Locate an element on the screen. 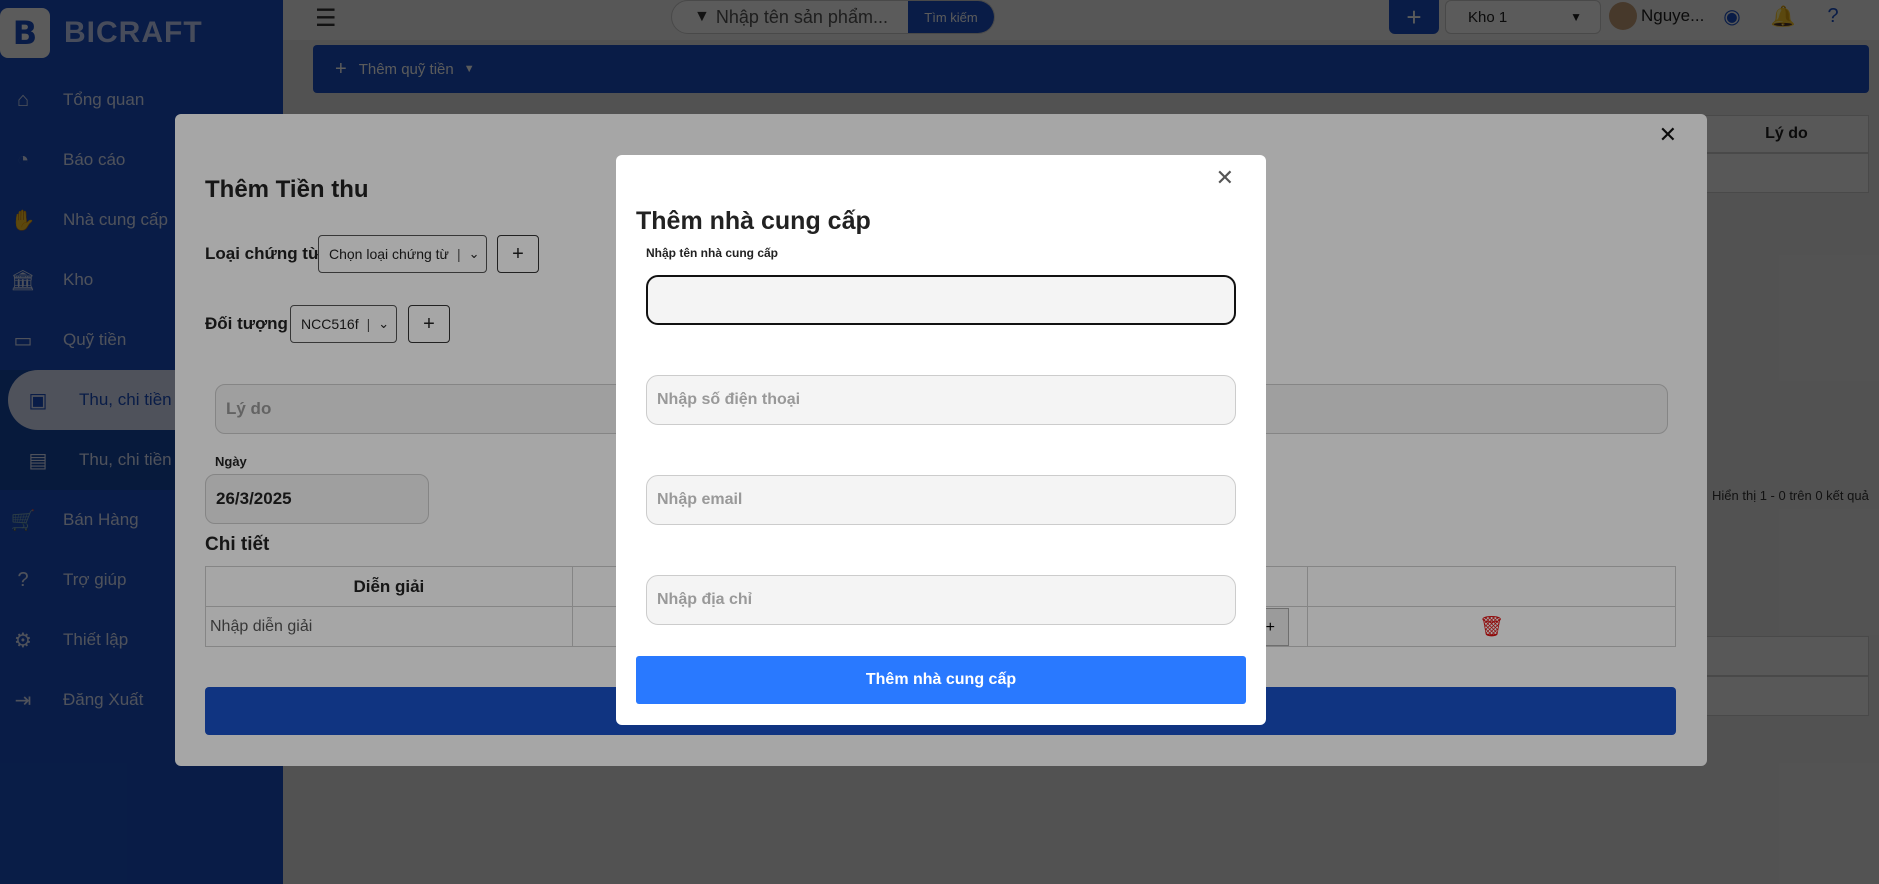 This screenshot has height=884, width=1879. supplier-name-input is located at coordinates (941, 300).